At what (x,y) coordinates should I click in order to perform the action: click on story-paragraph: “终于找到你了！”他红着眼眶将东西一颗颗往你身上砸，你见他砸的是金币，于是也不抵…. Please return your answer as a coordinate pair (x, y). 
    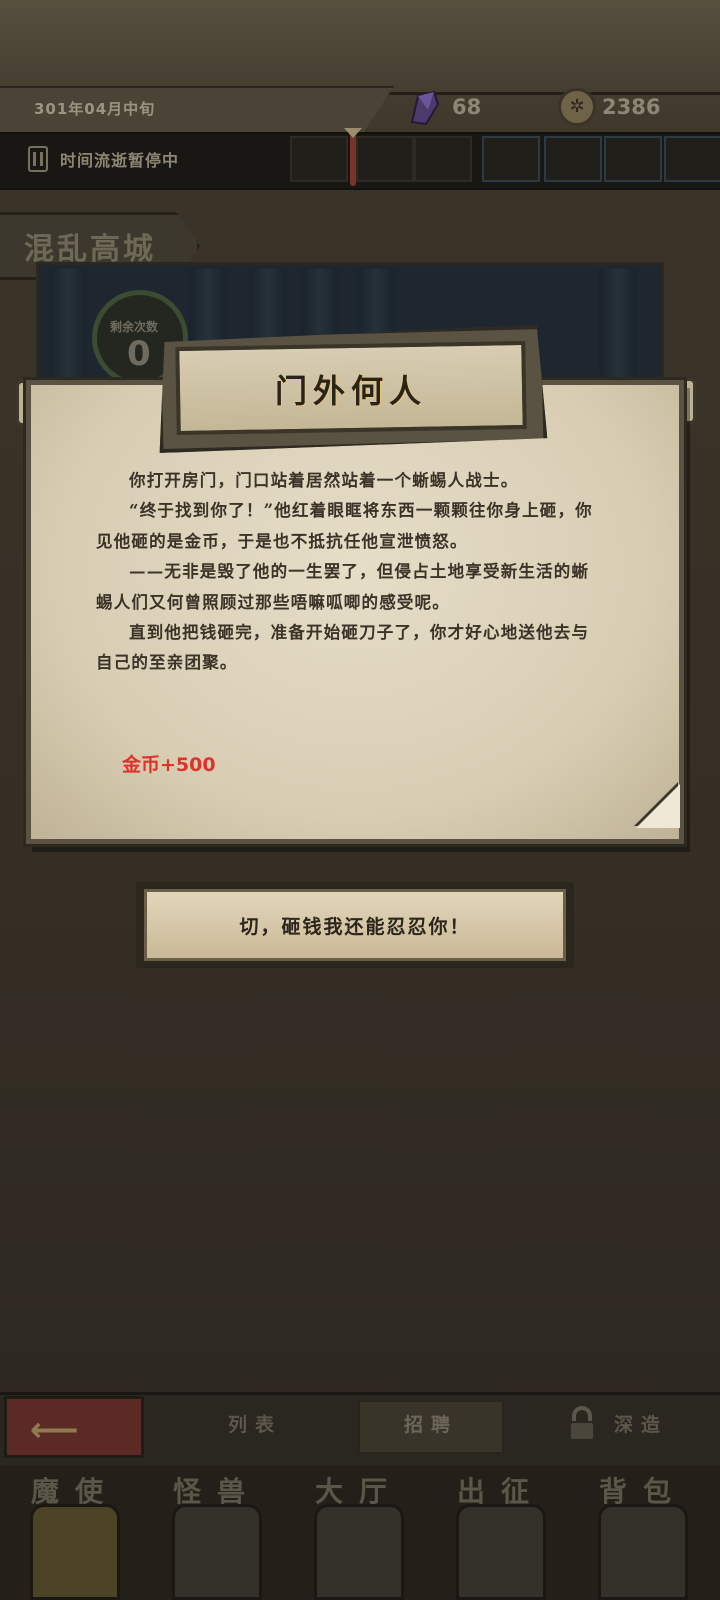
    Looking at the image, I should click on (344, 526).